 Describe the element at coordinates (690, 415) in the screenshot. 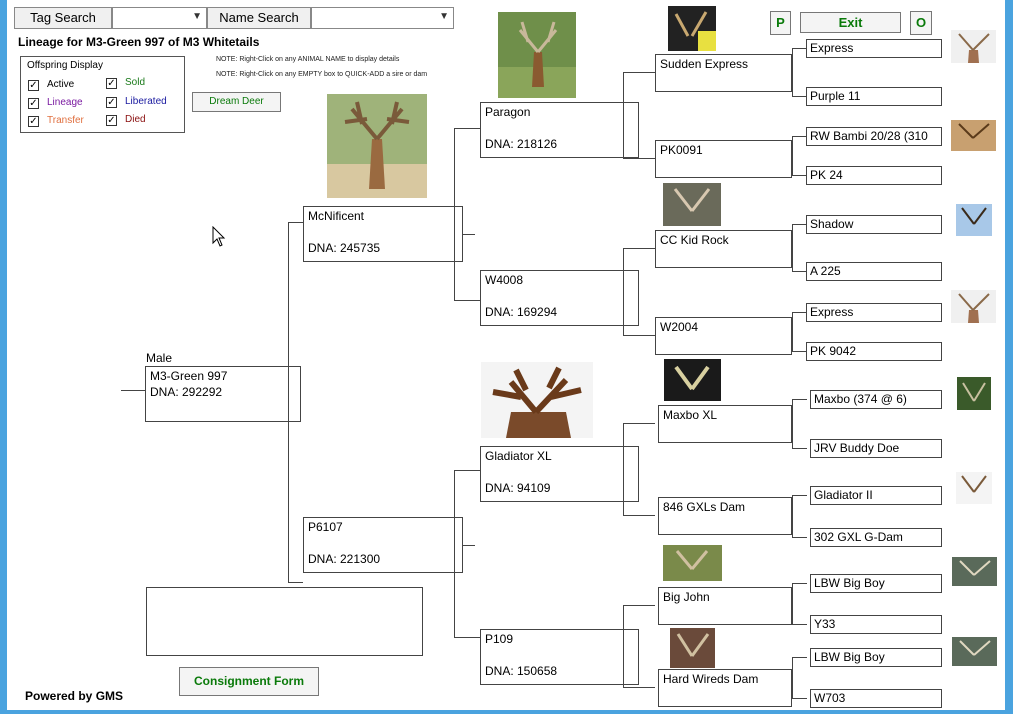

I see `animal-name: Maxbo XL` at that location.